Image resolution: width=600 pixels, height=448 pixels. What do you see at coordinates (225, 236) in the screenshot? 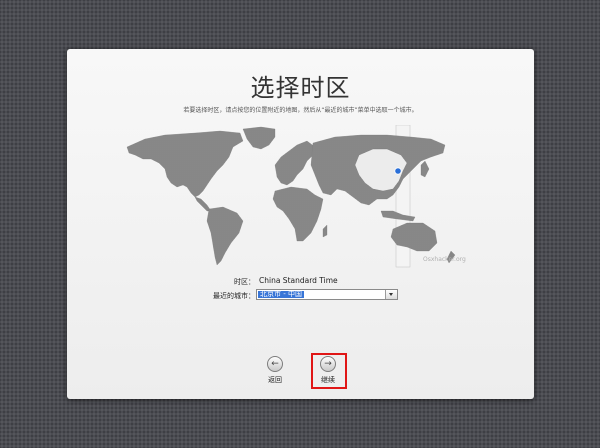
I see `continent-south-america` at bounding box center [225, 236].